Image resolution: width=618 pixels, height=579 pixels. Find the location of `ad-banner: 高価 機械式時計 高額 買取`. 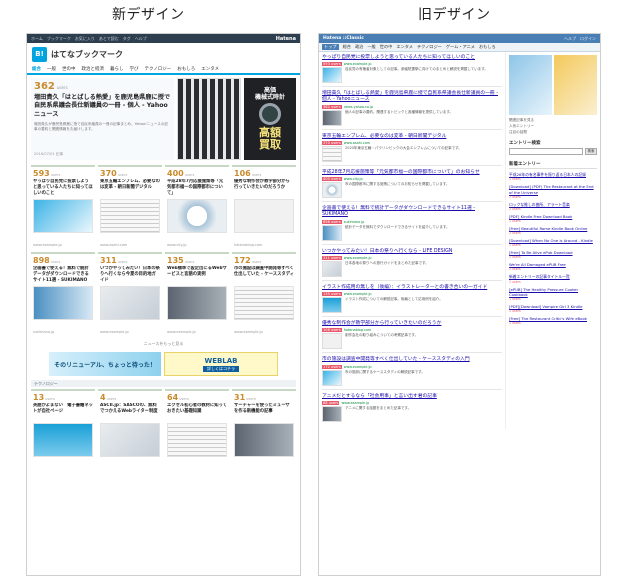

ad-banner: 高価 機械式時計 高額 買取 is located at coordinates (270, 119).